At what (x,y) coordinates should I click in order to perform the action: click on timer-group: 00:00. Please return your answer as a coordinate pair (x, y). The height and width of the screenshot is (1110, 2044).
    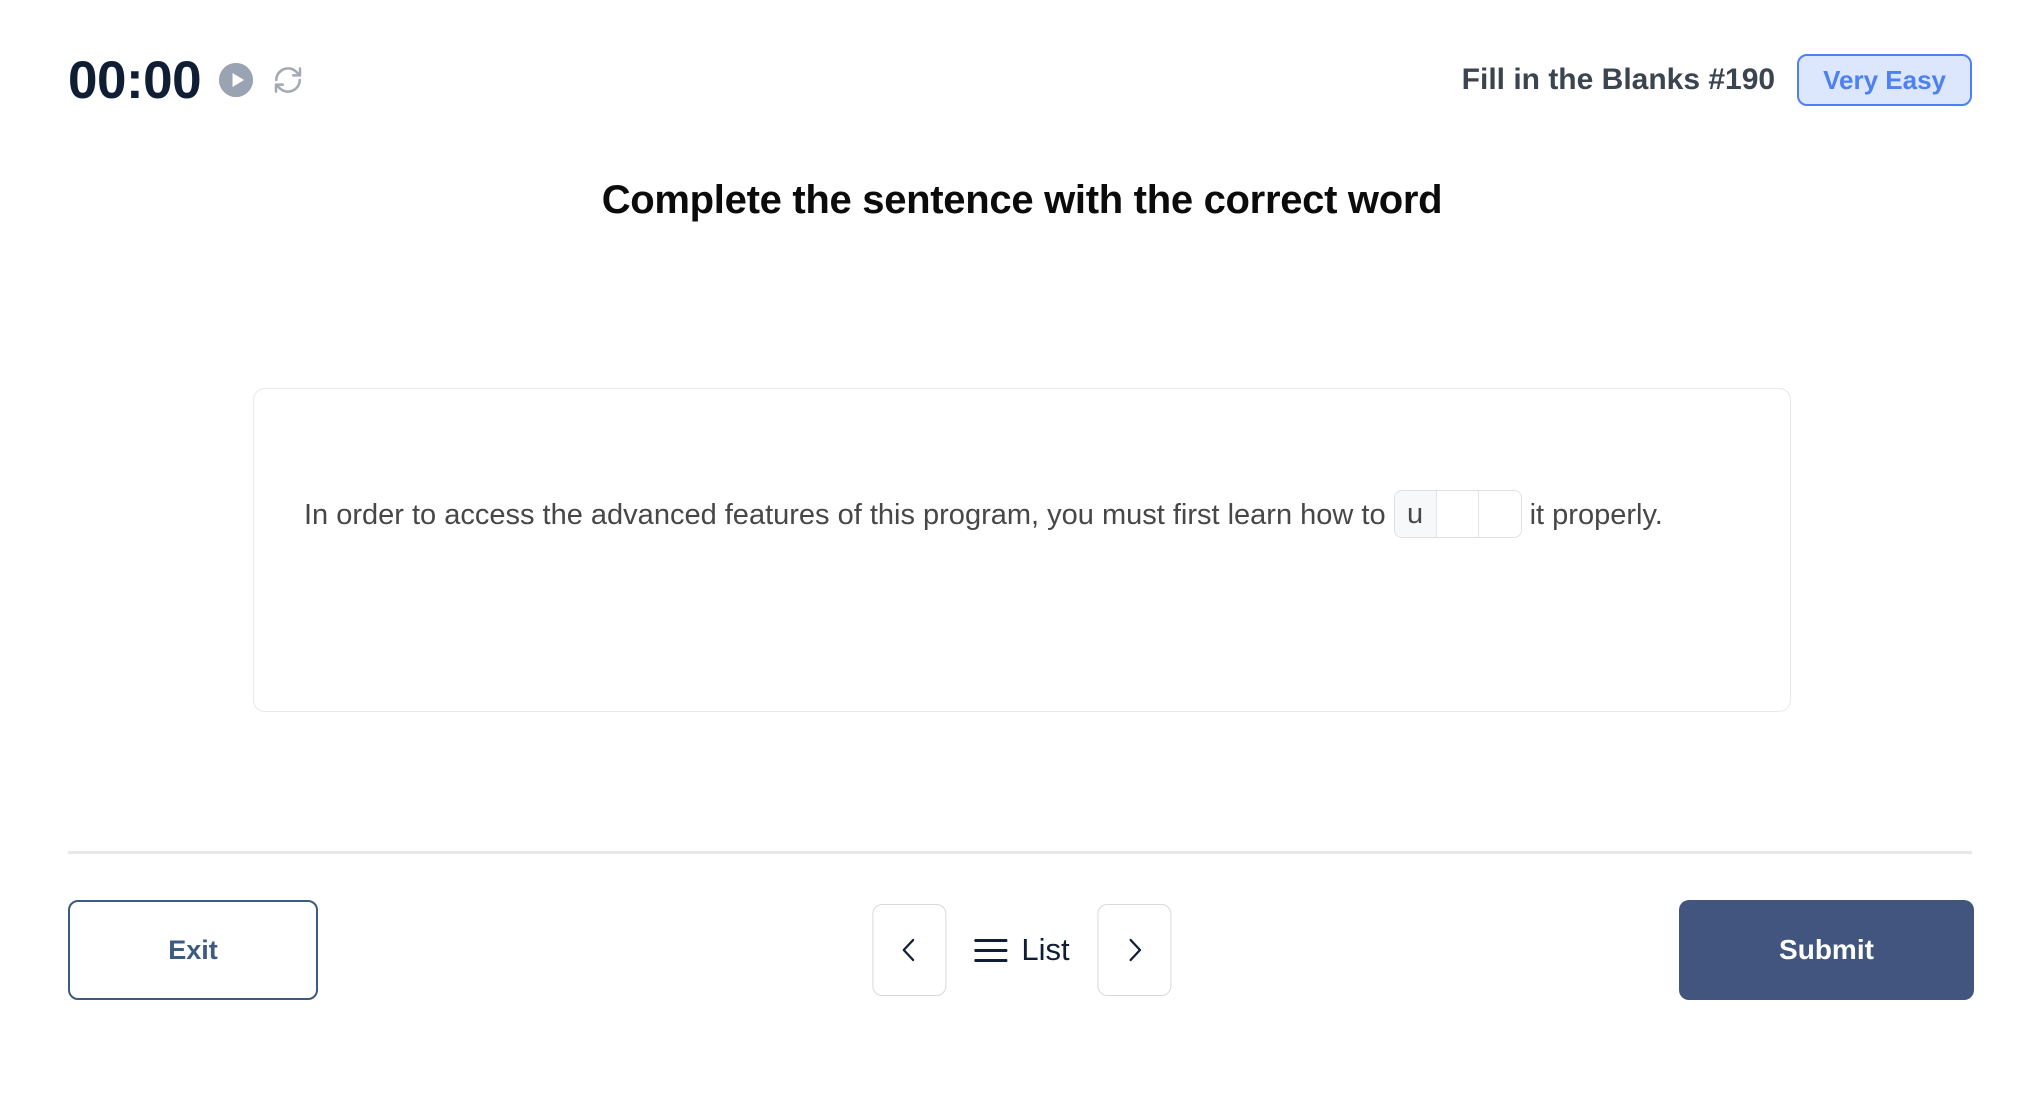
    Looking at the image, I should click on (186, 80).